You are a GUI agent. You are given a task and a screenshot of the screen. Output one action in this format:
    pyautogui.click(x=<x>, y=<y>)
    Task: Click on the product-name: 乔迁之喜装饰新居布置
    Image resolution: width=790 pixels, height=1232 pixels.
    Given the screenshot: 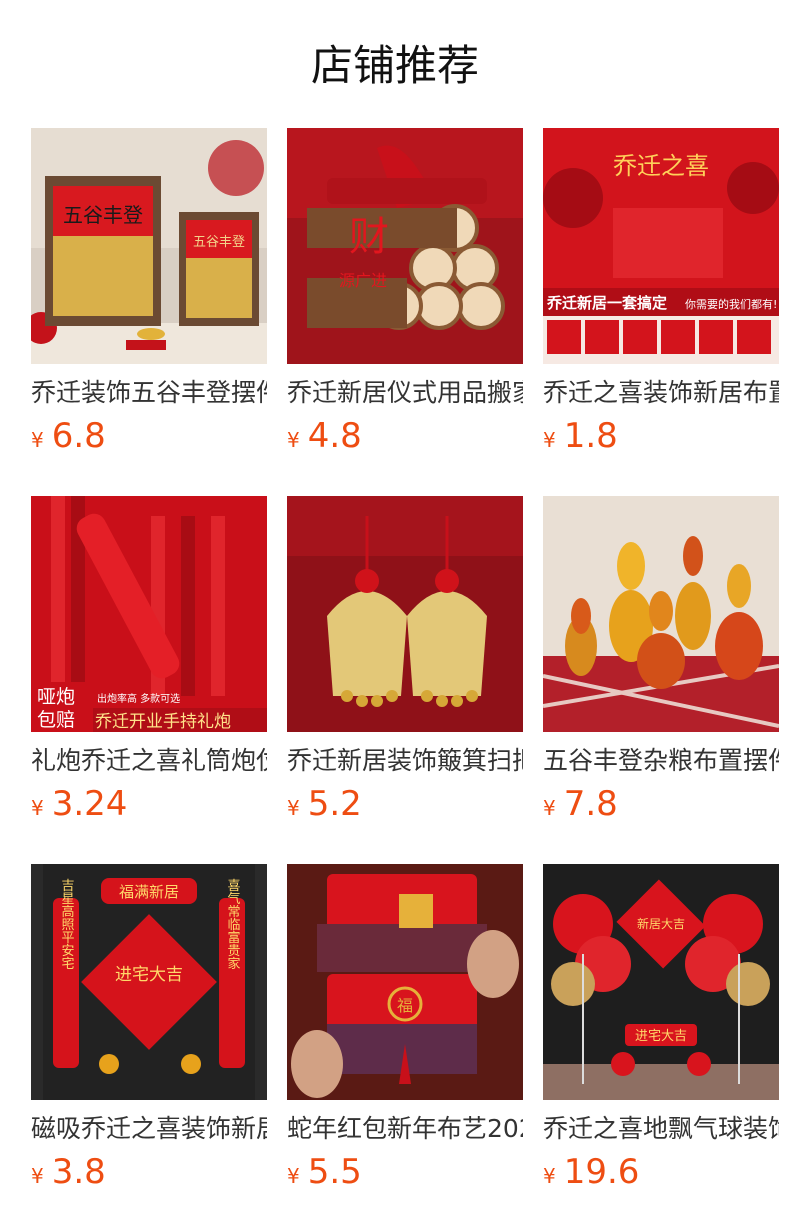 What is the action you would take?
    pyautogui.click(x=661, y=393)
    